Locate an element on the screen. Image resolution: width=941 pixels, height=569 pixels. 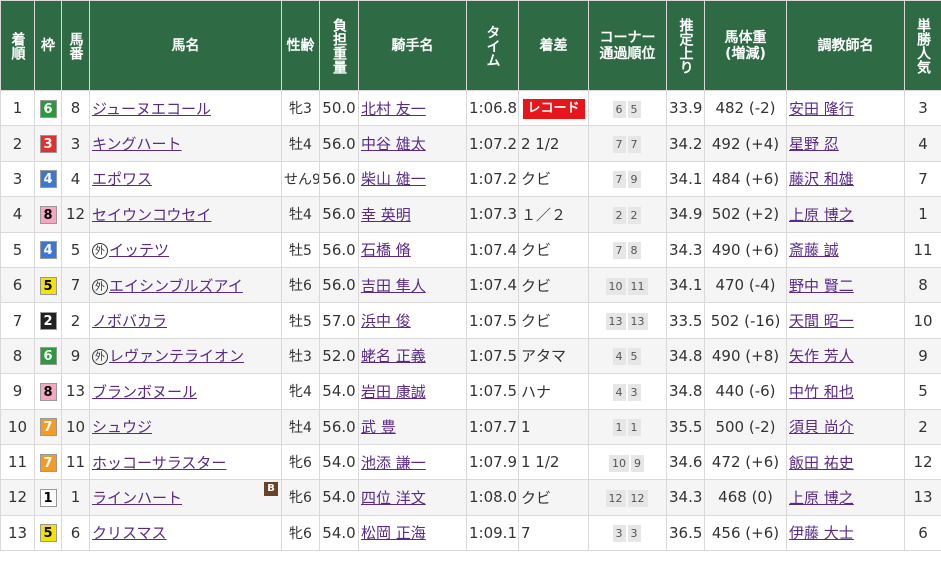
waku-badge: 3 is located at coordinates (48, 144).